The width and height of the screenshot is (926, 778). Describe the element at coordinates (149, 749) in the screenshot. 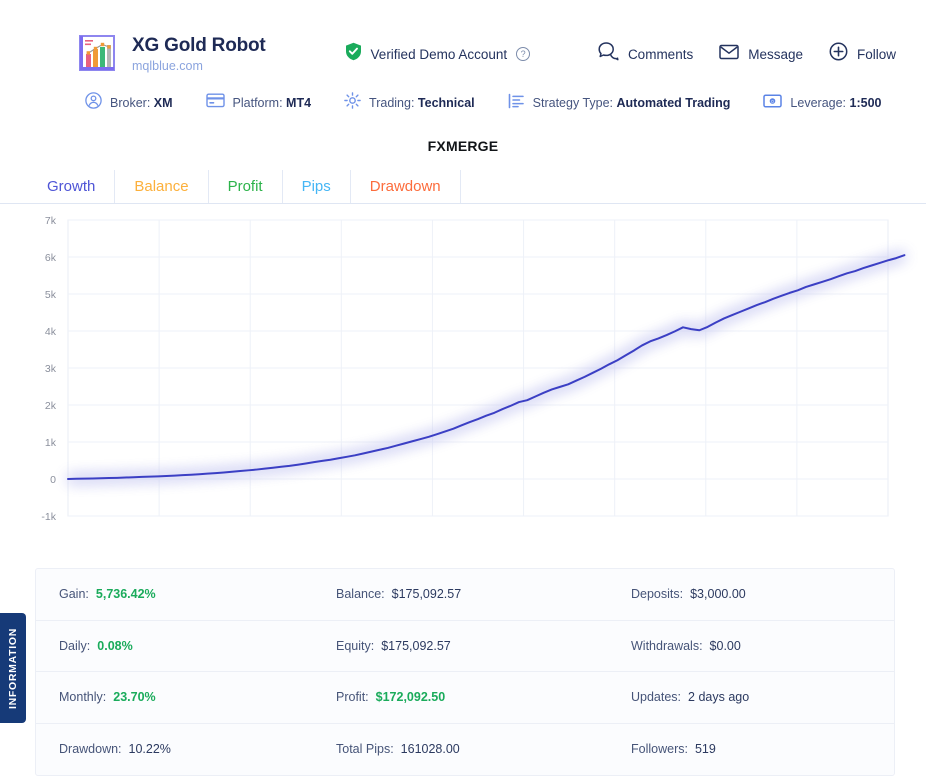

I see `stat-drawdown-value: 10.22%` at that location.